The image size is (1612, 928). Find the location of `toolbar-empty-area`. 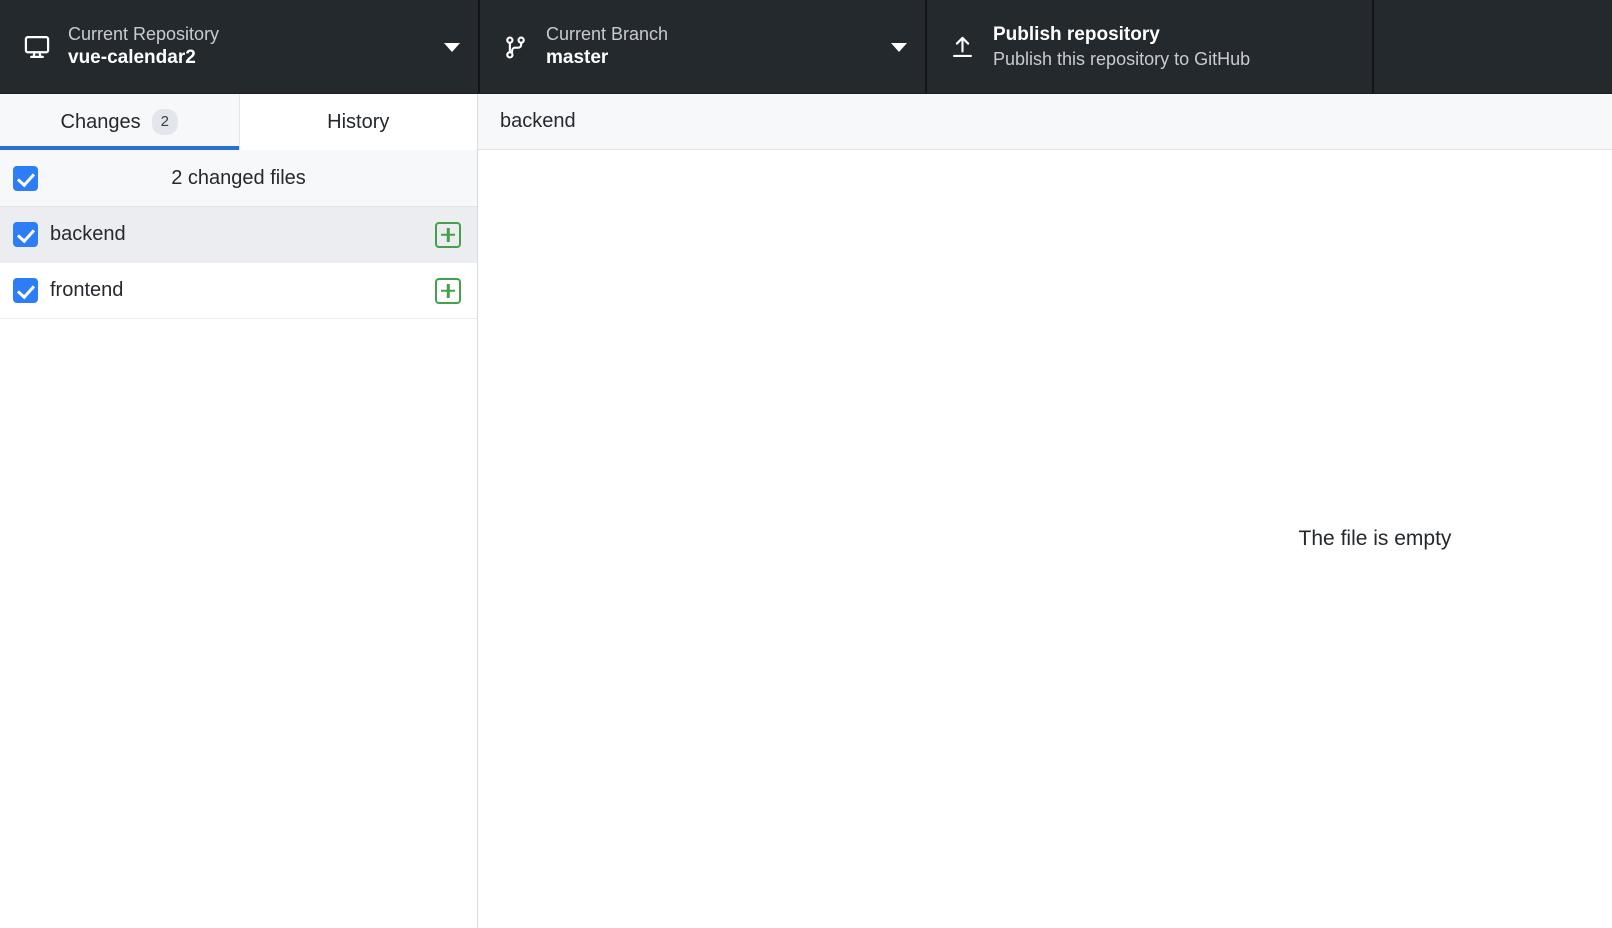

toolbar-empty-area is located at coordinates (1492, 47).